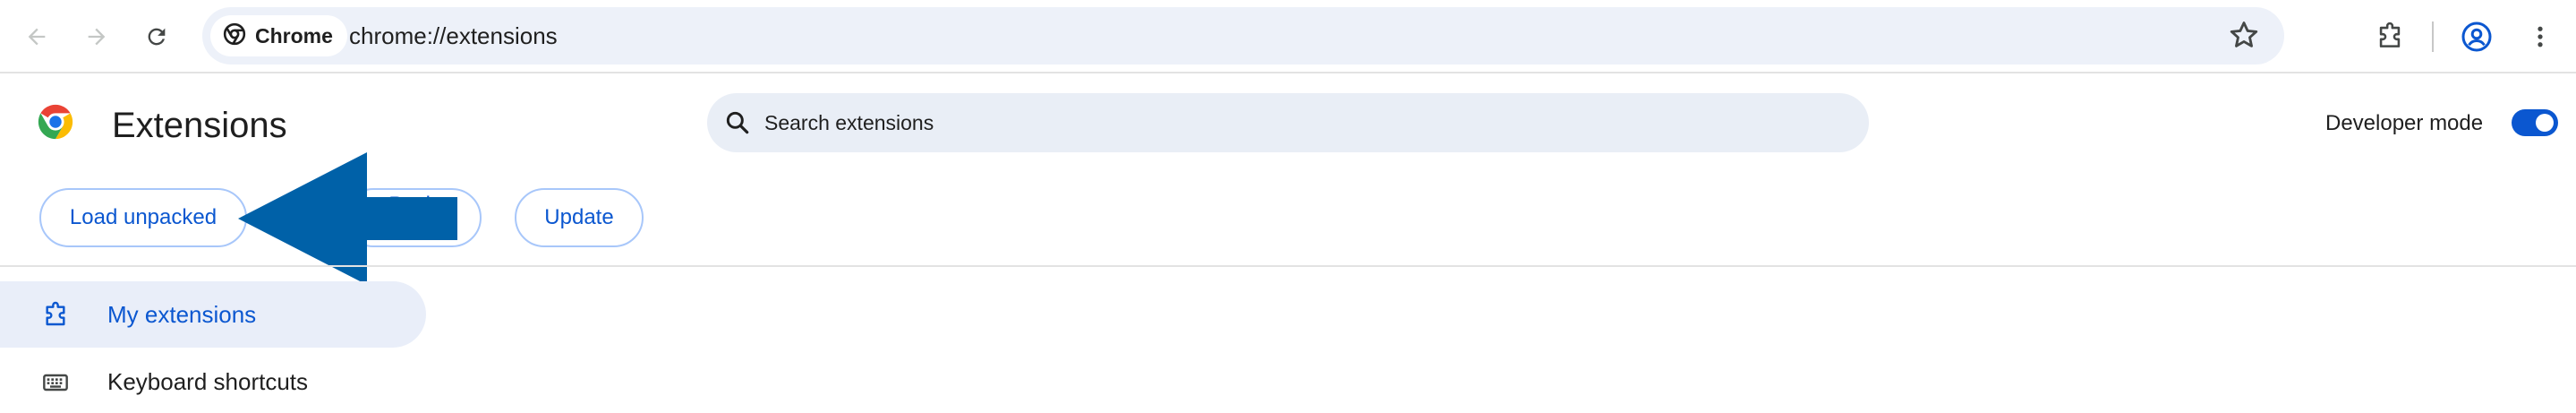 This screenshot has height=413, width=2576. I want to click on bookmark-star-icon, so click(2244, 37).